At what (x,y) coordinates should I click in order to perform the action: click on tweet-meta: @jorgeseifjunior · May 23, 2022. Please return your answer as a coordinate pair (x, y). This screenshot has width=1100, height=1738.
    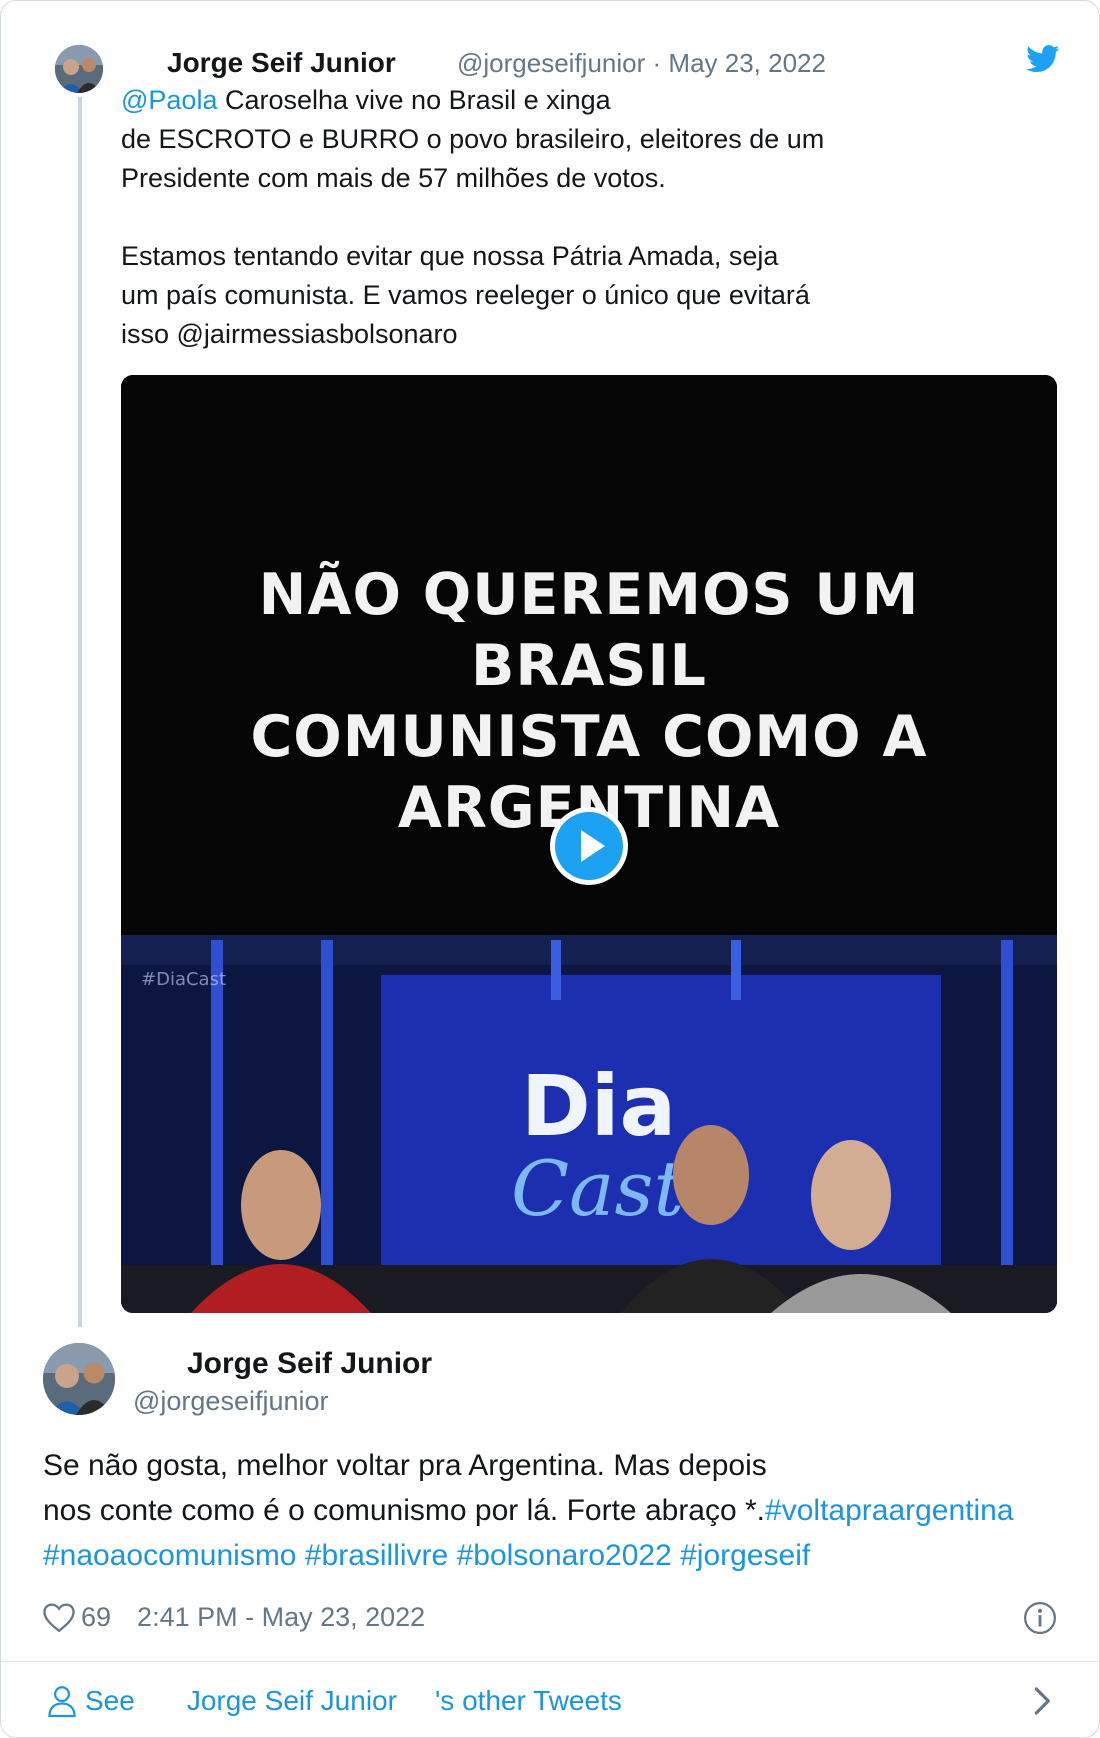
    Looking at the image, I should click on (641, 63).